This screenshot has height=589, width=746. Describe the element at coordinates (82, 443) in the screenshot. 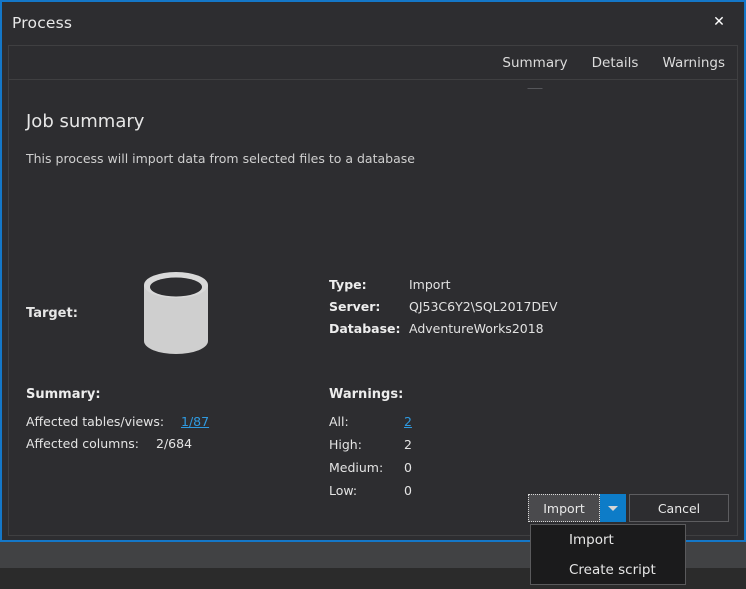

I see `summary-key-columns: Affected columns:` at that location.